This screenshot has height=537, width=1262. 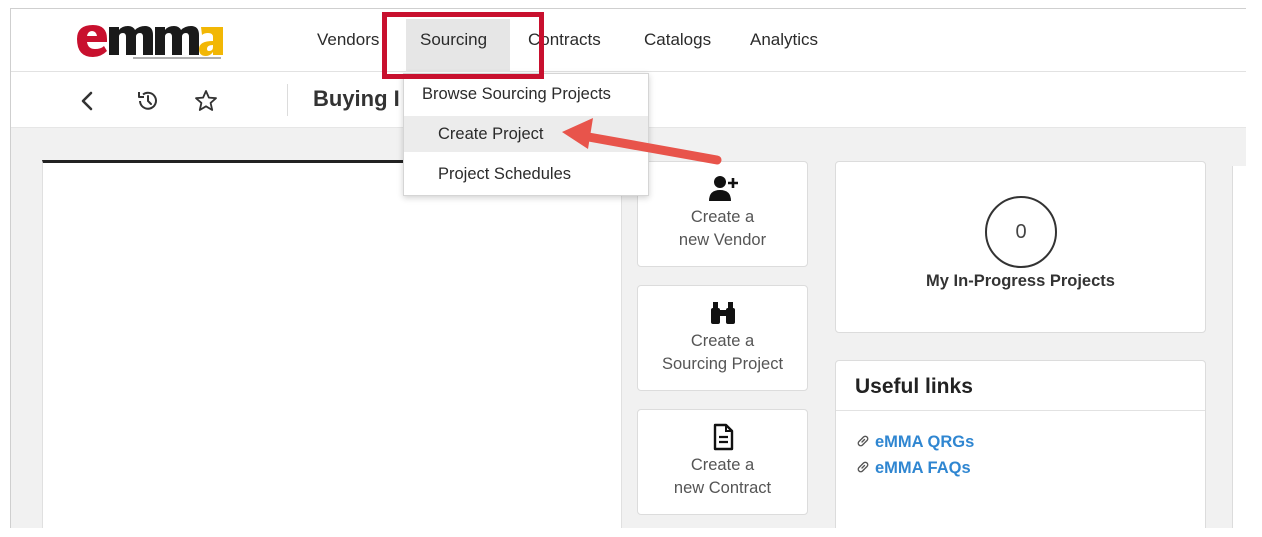 What do you see at coordinates (723, 189) in the screenshot?
I see `add-user-icon` at bounding box center [723, 189].